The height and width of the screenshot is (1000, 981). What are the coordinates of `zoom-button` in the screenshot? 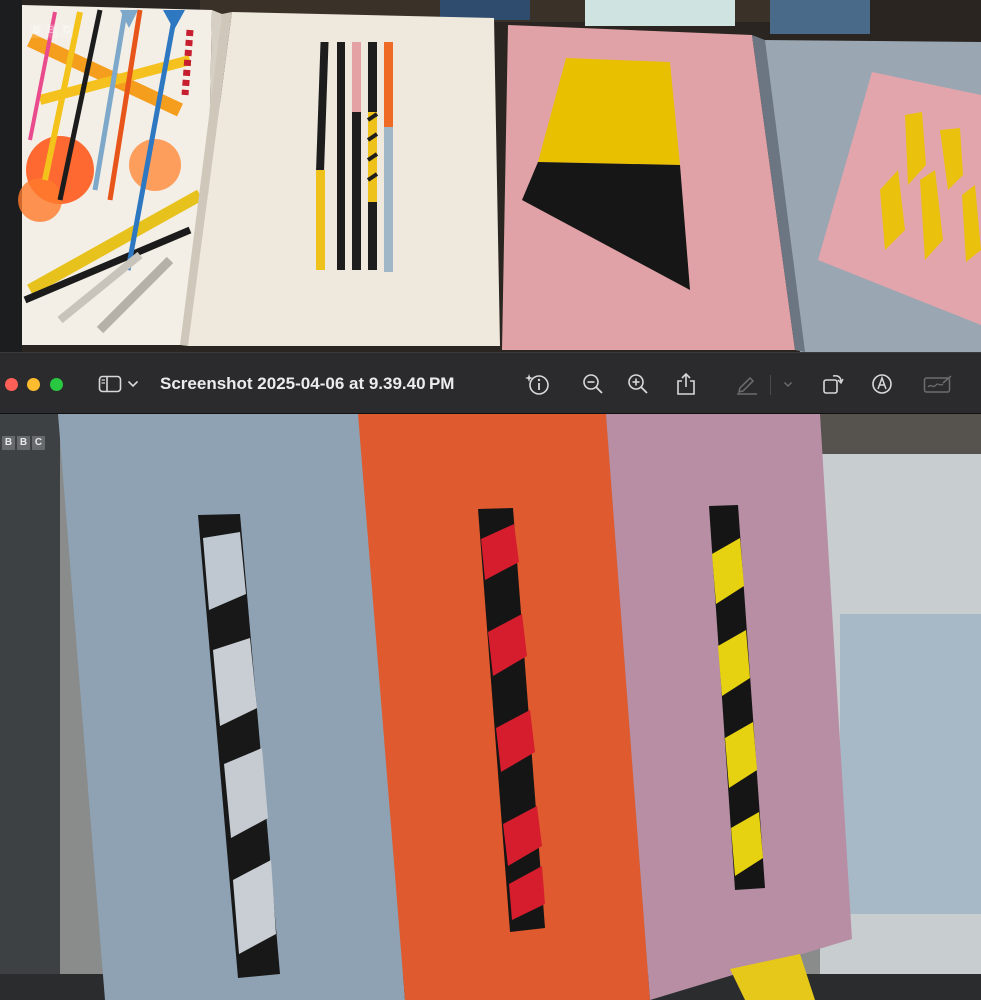 It's located at (56, 384).